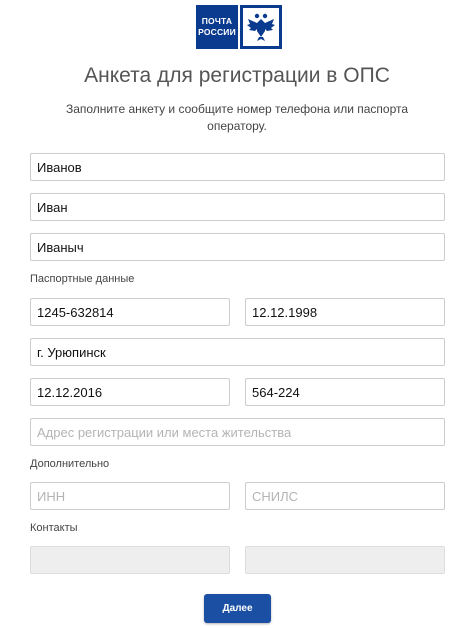  Describe the element at coordinates (237, 207) in the screenshot. I see `first-name-input` at that location.